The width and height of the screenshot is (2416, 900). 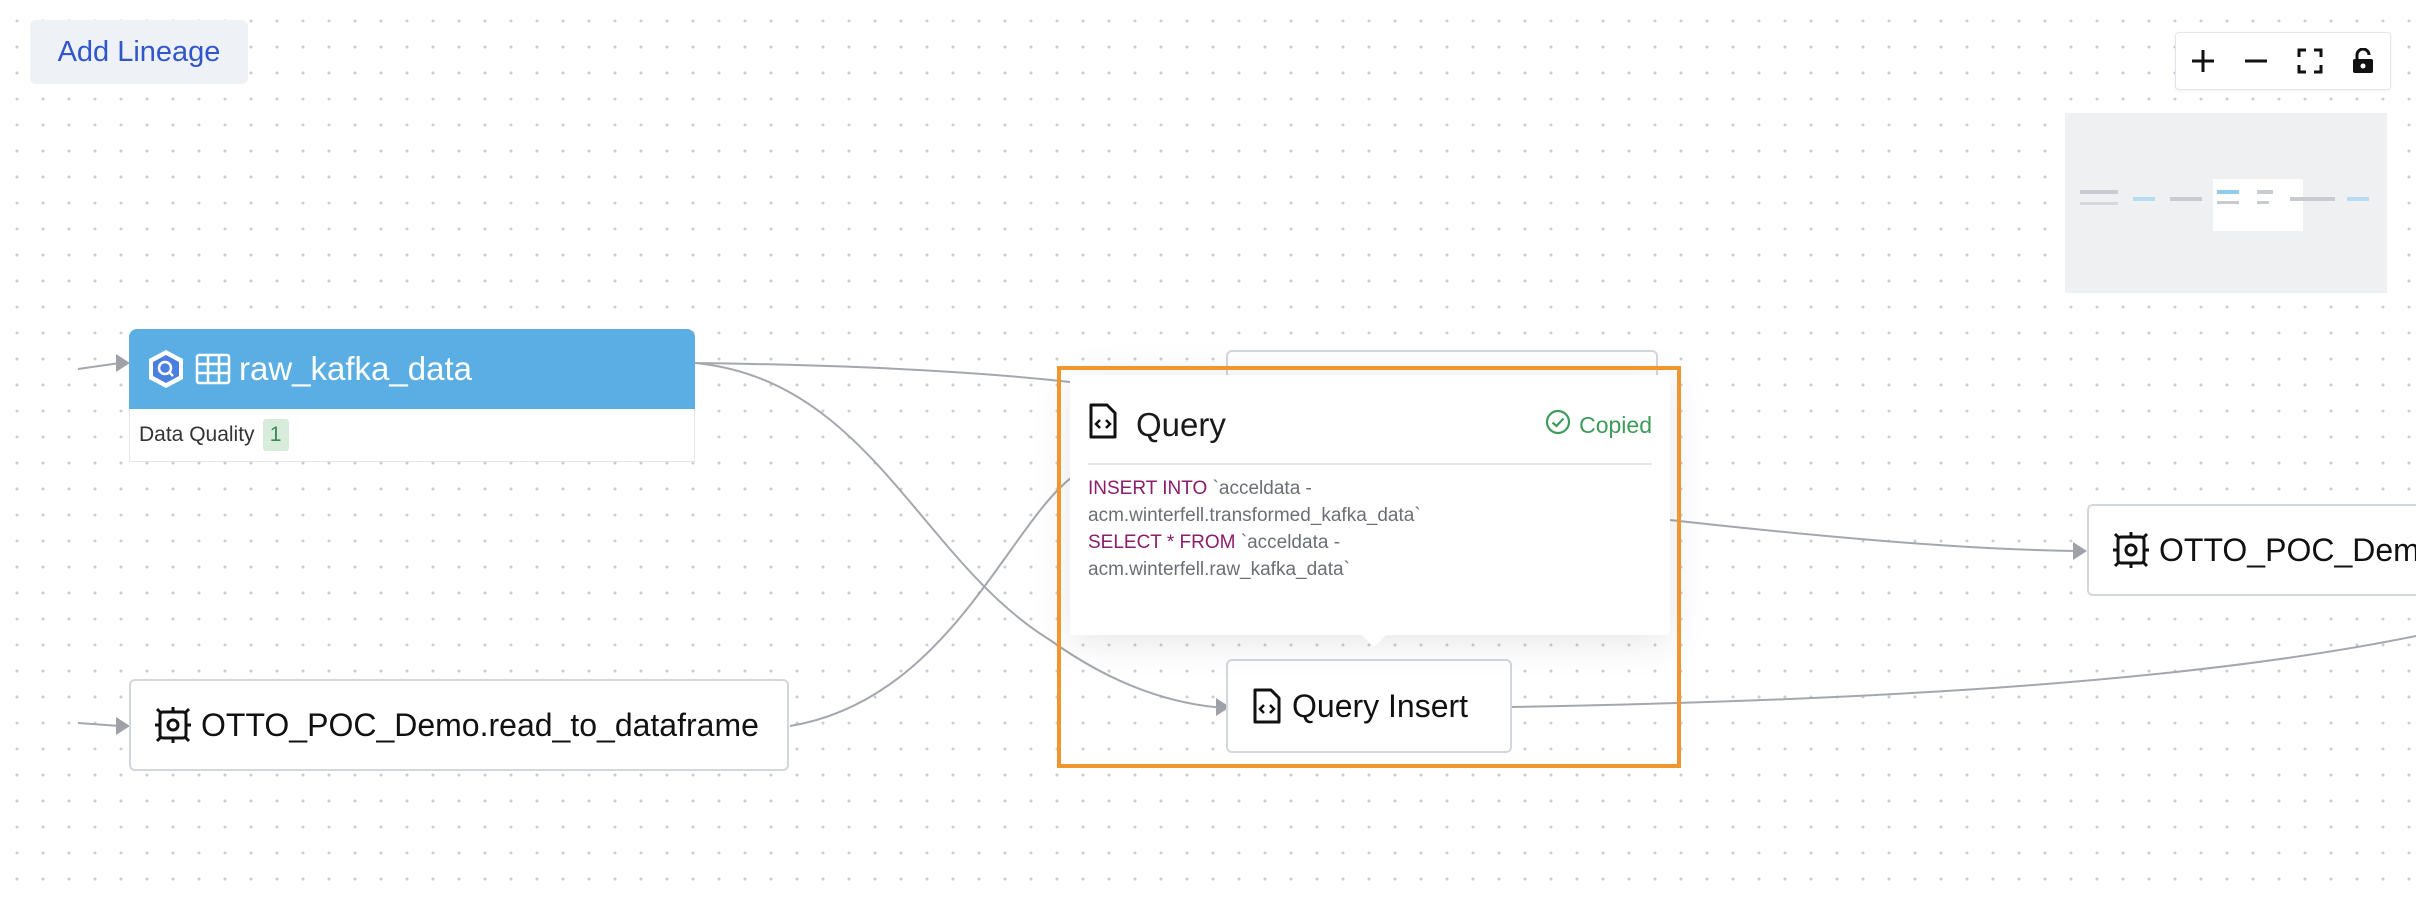 What do you see at coordinates (1181, 424) in the screenshot?
I see `query-popup-title: Query` at bounding box center [1181, 424].